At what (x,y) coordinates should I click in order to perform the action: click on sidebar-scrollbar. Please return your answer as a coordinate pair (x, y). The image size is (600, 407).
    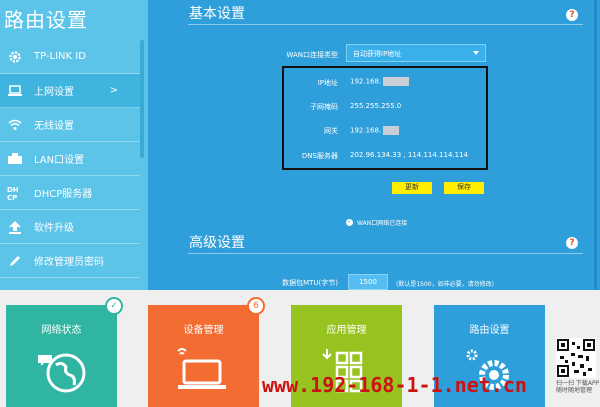
    Looking at the image, I should click on (142, 99).